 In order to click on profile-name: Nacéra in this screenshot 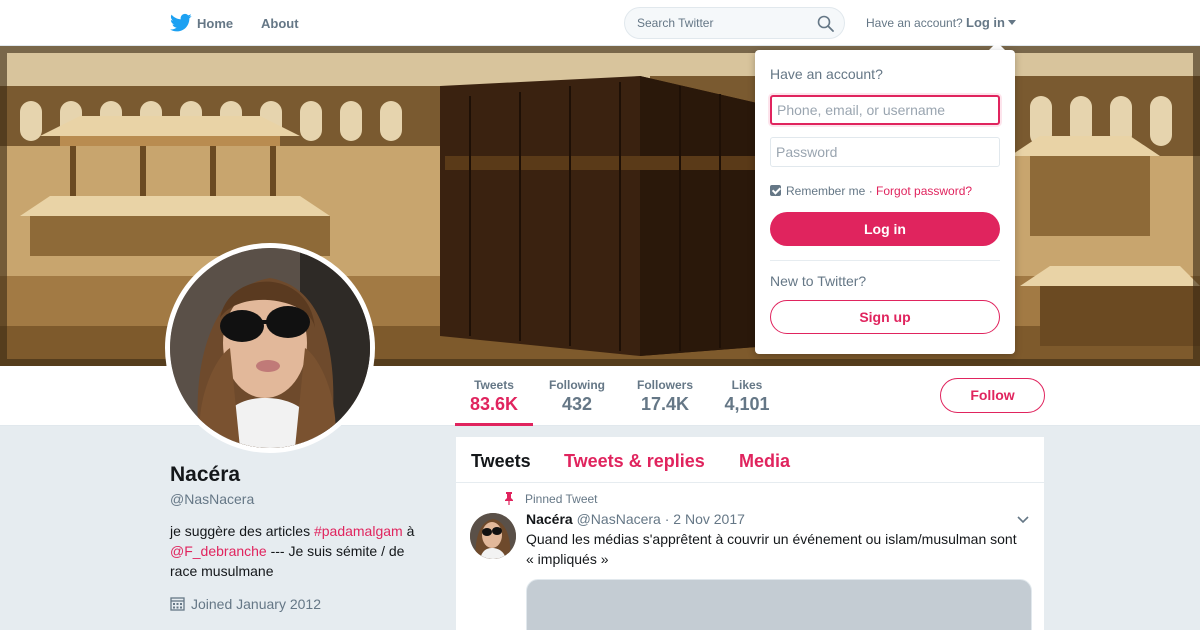, I will do `click(205, 474)`.